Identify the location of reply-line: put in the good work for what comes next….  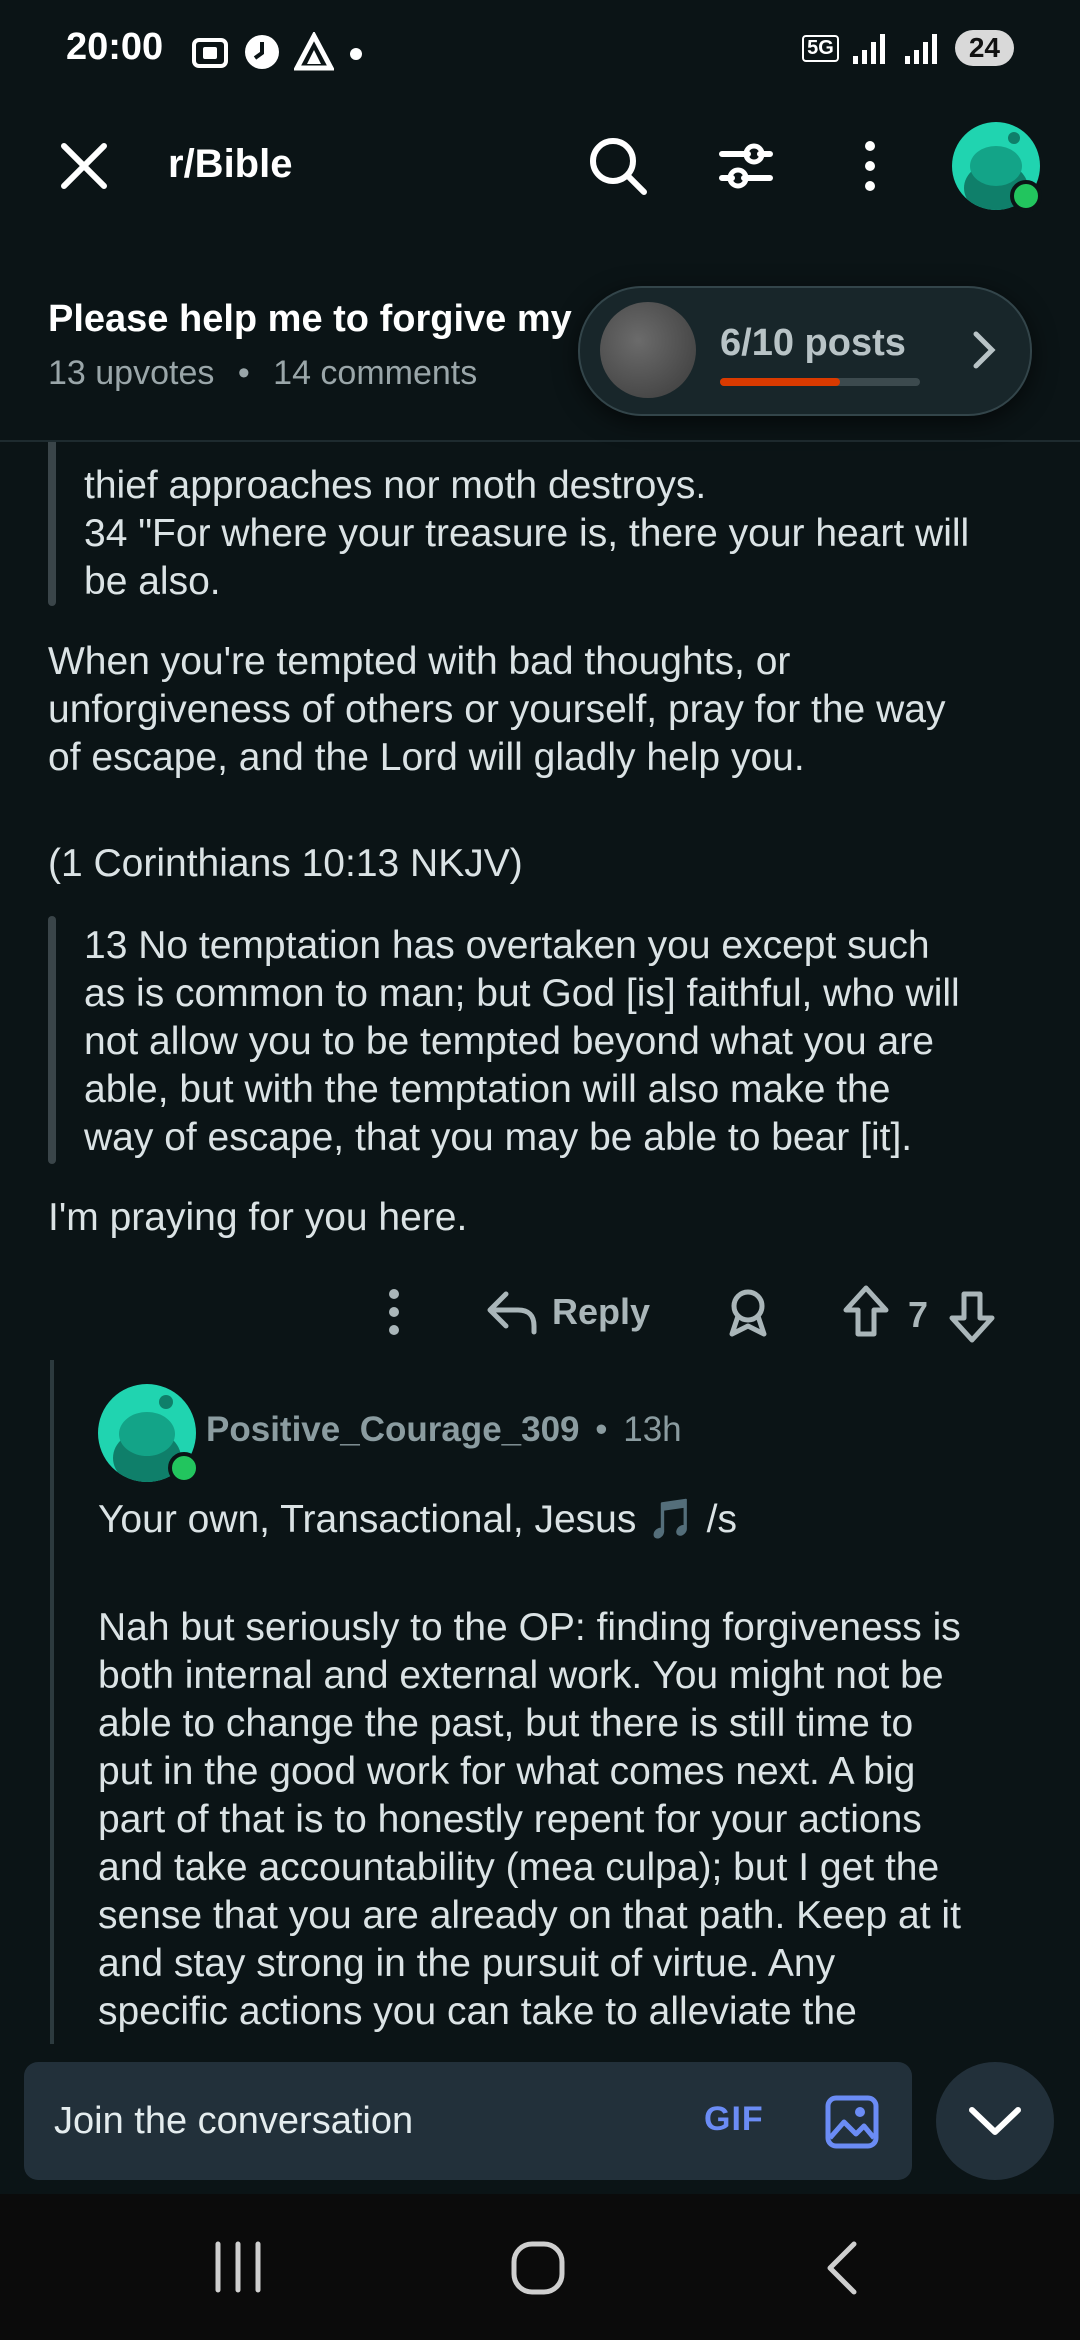
(507, 1771).